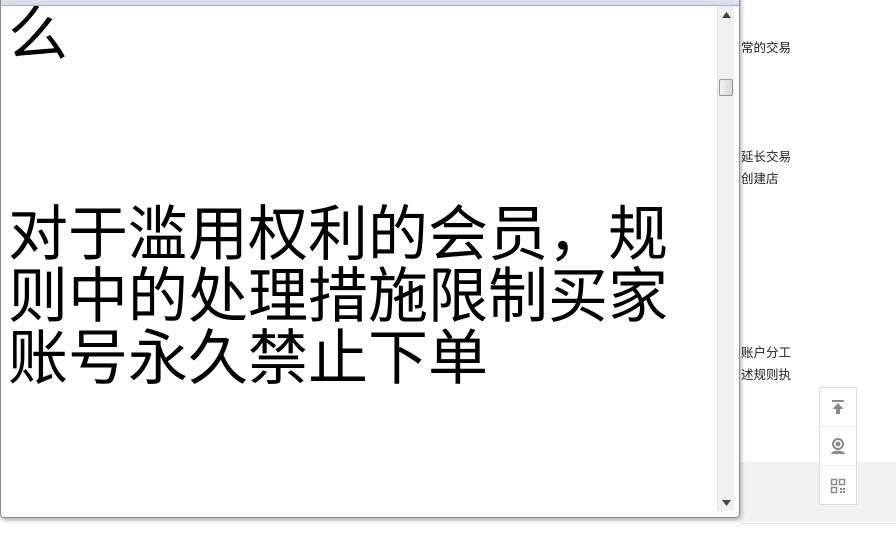 The image size is (896, 536). I want to click on scroll-down-button, so click(726, 502).